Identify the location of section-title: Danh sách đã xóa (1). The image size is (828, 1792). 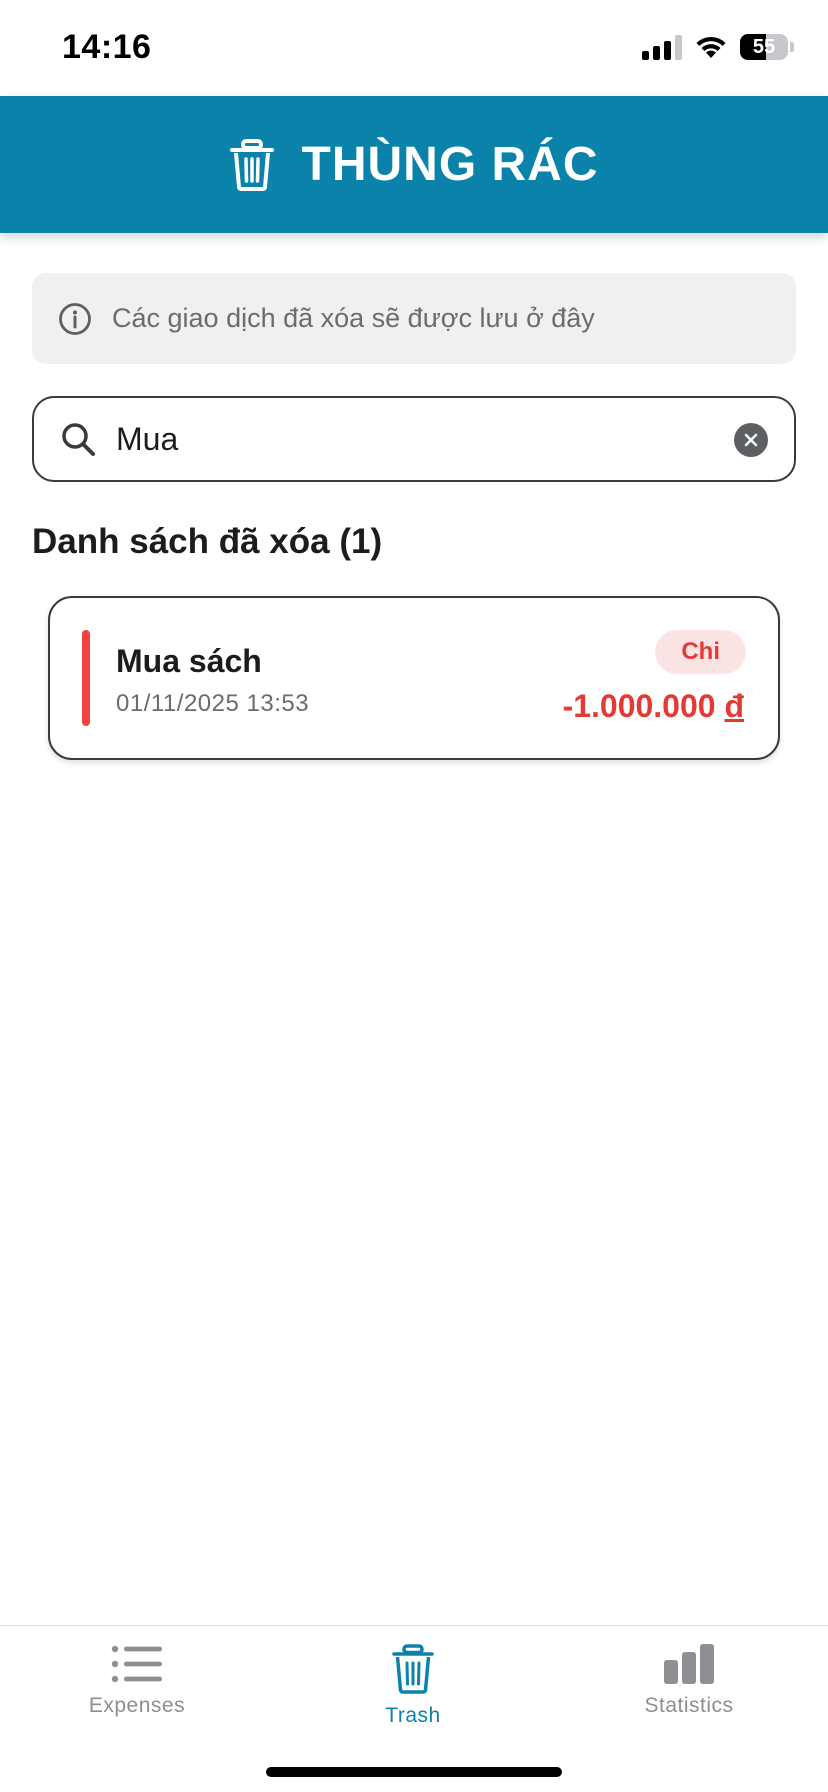
(207, 541).